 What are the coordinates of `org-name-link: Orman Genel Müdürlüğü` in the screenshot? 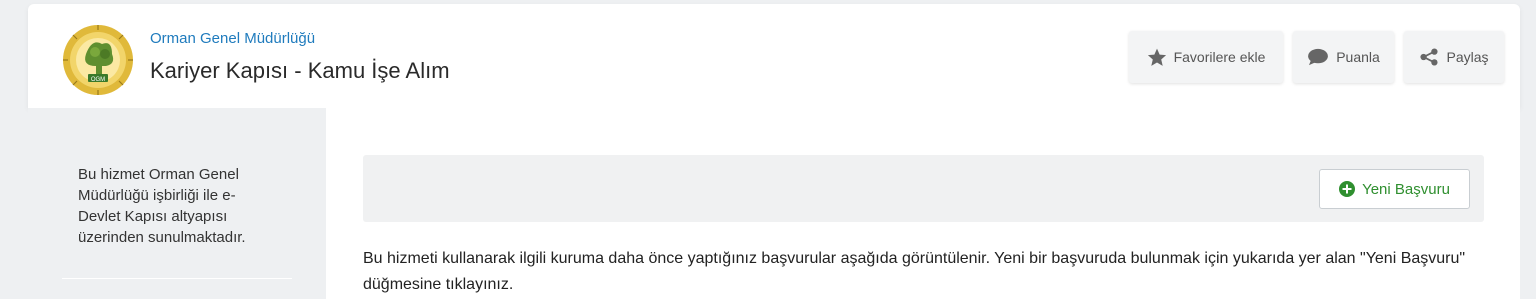 It's located at (232, 38).